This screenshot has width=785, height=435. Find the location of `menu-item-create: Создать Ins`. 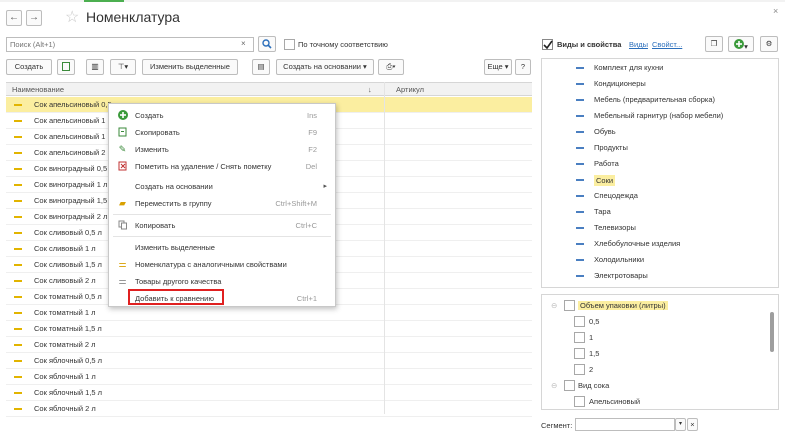

menu-item-create: Создать Ins is located at coordinates (222, 115).